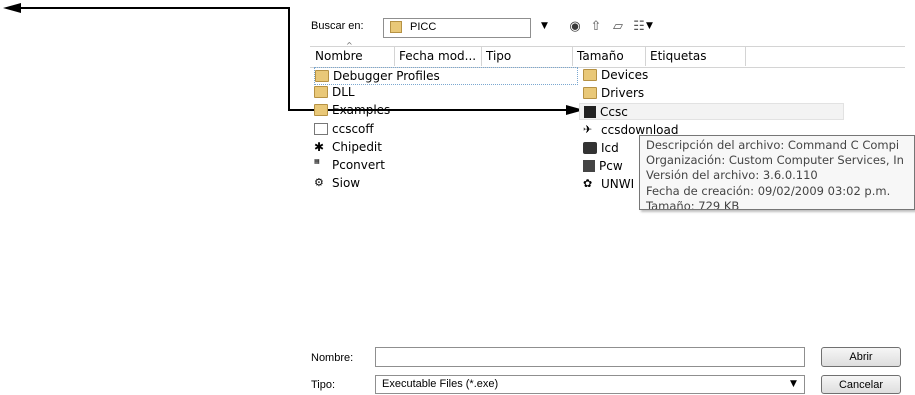  What do you see at coordinates (618, 27) in the screenshot?
I see `new-folder-icon: ▱` at bounding box center [618, 27].